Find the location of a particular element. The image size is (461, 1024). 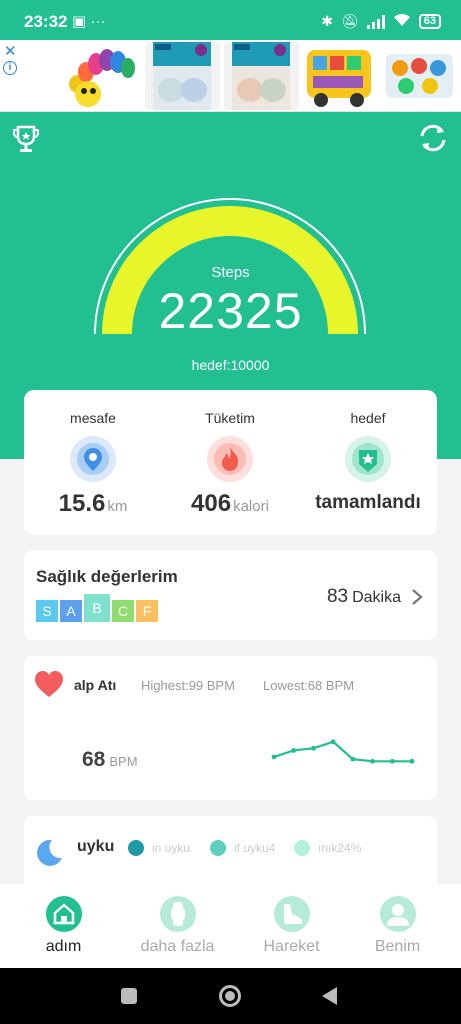

health-grade-scale: S A B C F is located at coordinates (98, 608).